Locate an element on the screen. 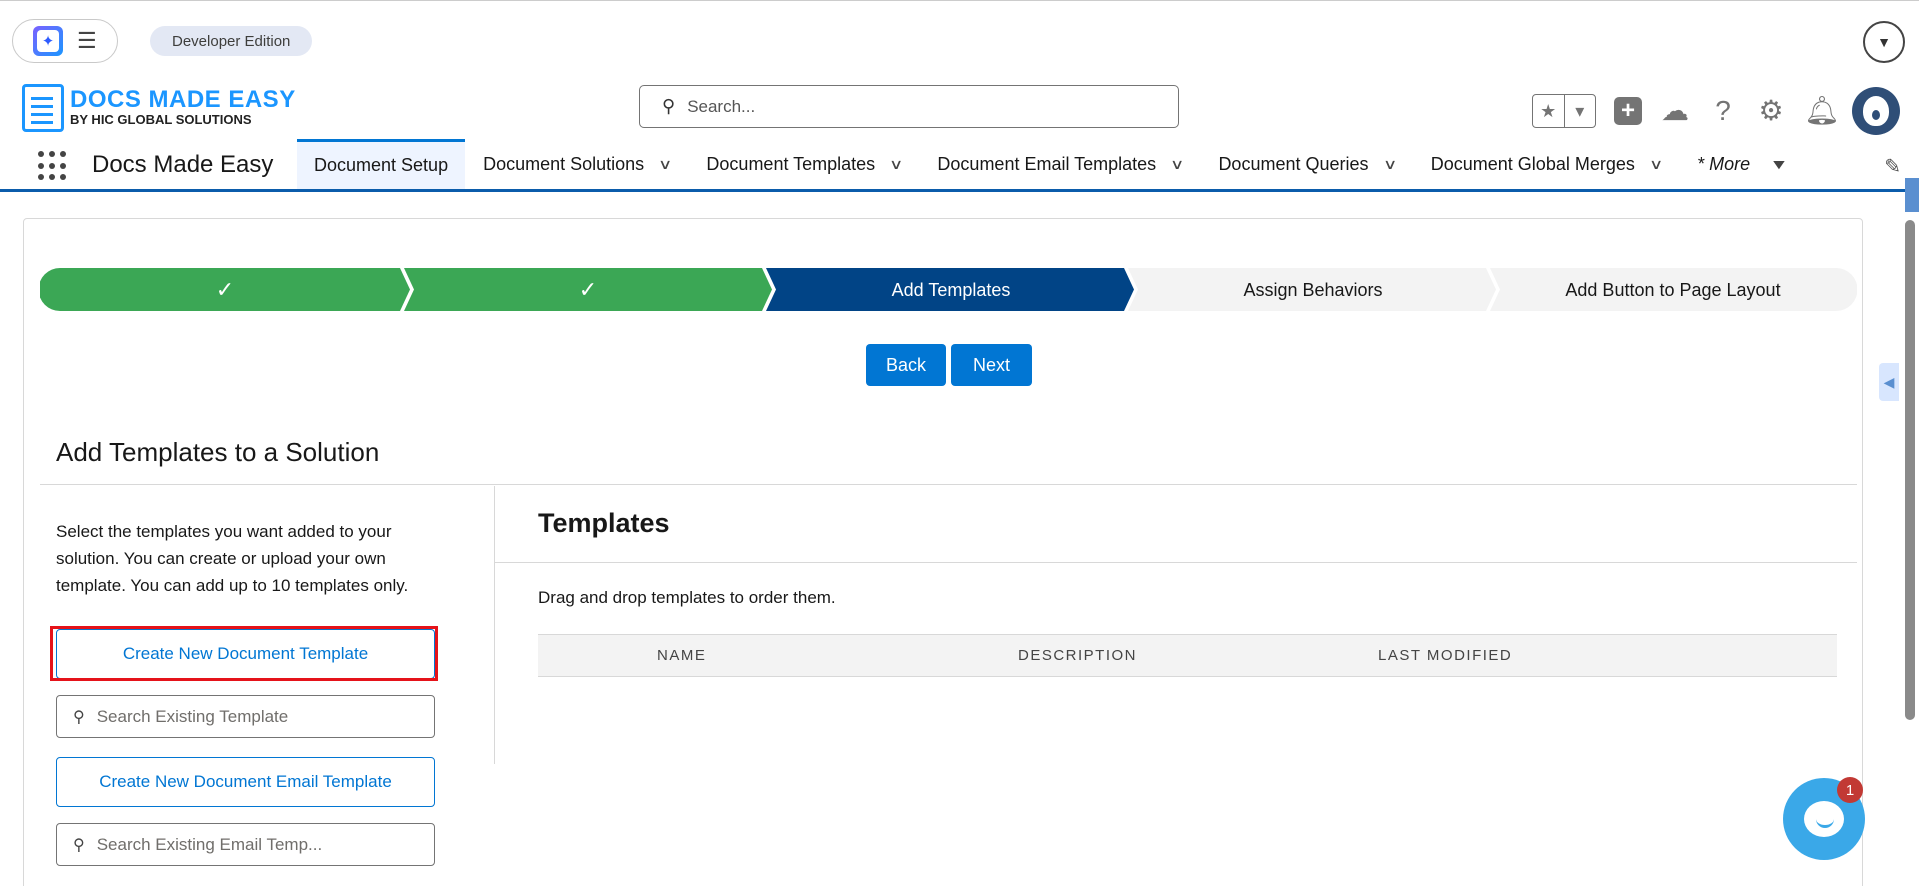  trailhead-guidance-icon: ☁ is located at coordinates (1675, 111).